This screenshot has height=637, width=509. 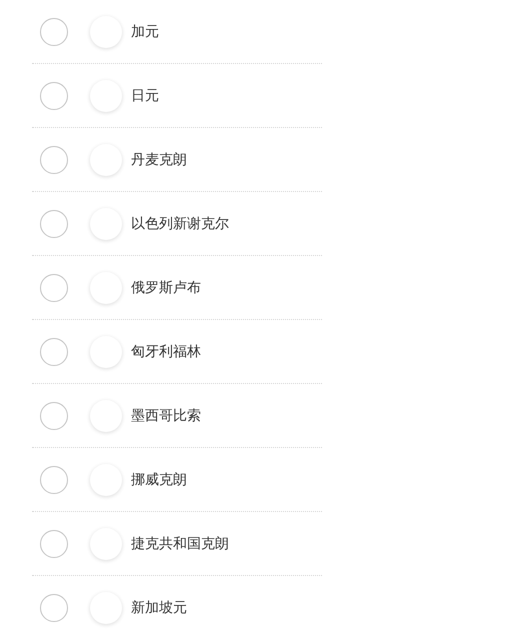 What do you see at coordinates (145, 95) in the screenshot?
I see `currency-name: 日元` at bounding box center [145, 95].